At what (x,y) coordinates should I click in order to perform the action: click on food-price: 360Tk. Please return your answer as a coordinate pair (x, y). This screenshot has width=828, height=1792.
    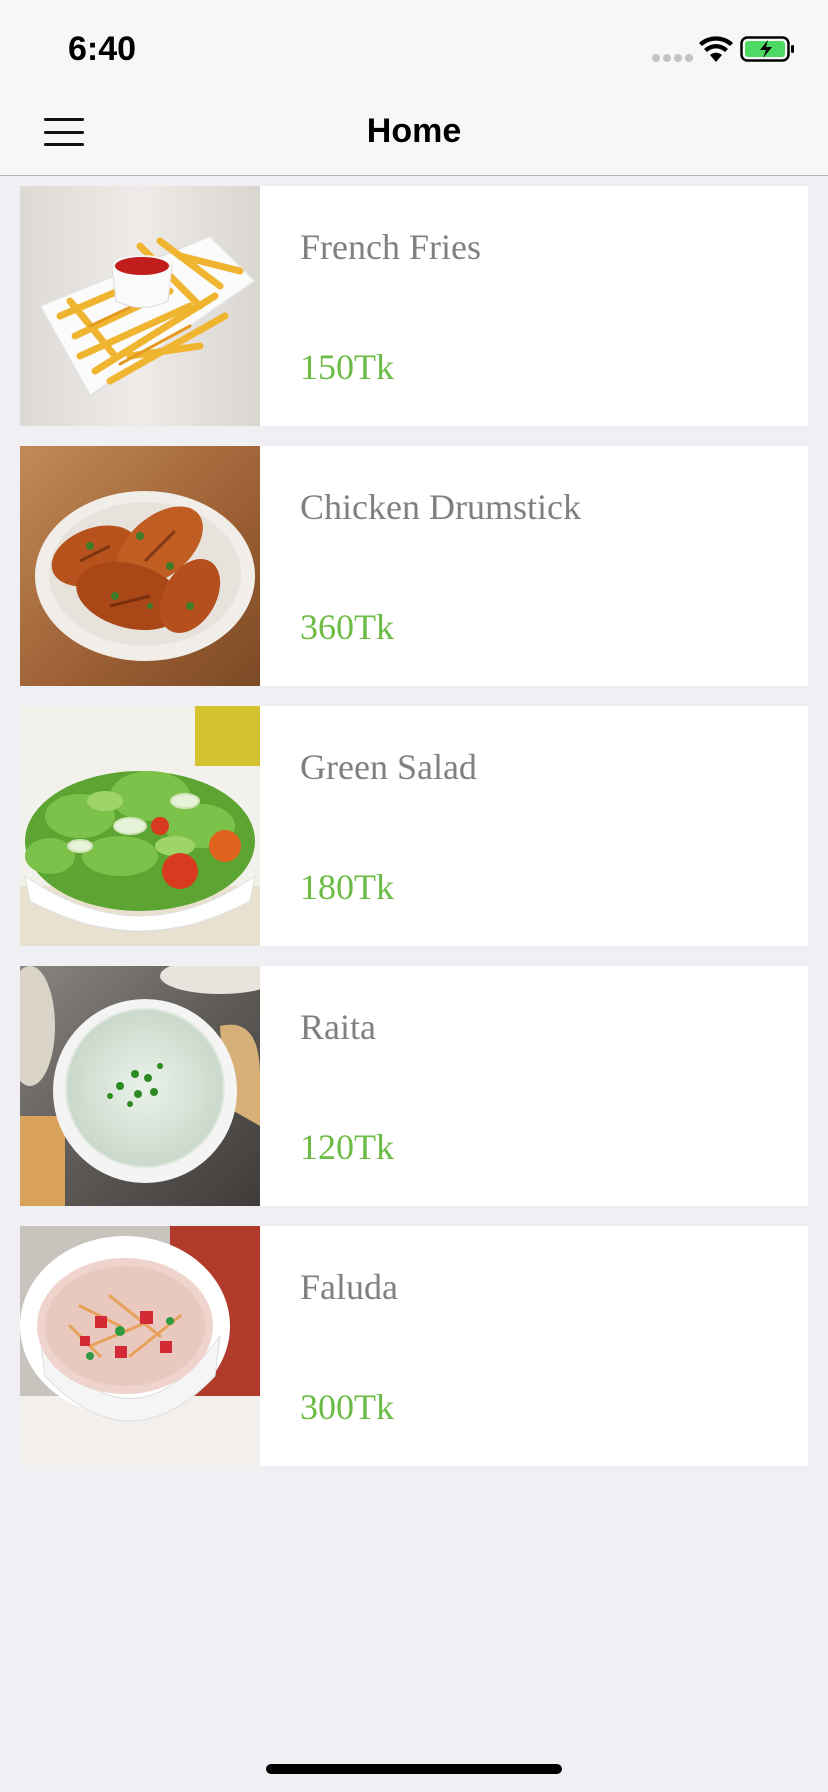
    Looking at the image, I should click on (347, 627).